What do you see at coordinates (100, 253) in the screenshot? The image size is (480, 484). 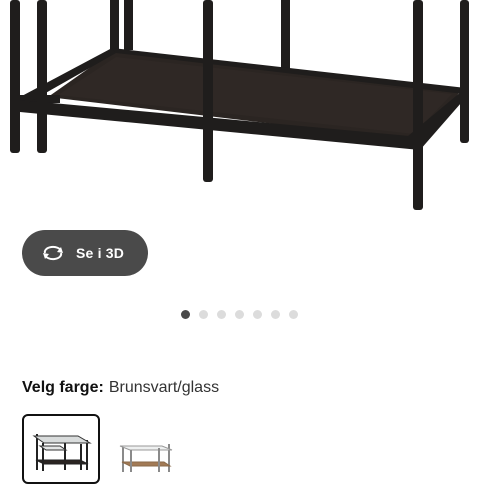 I see `view-in-3d-label: Se i 3D` at bounding box center [100, 253].